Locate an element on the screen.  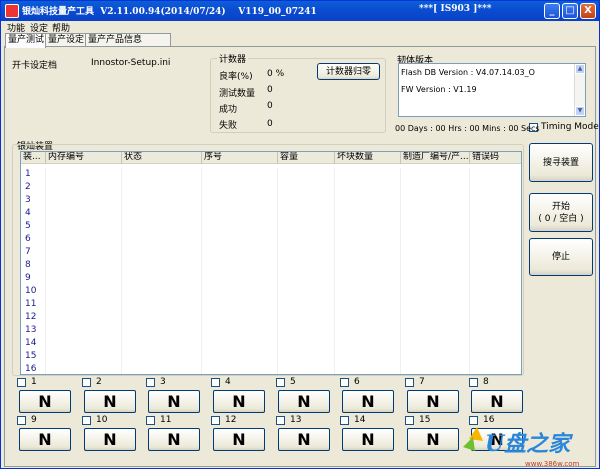
close-button: X is located at coordinates (588, 11).